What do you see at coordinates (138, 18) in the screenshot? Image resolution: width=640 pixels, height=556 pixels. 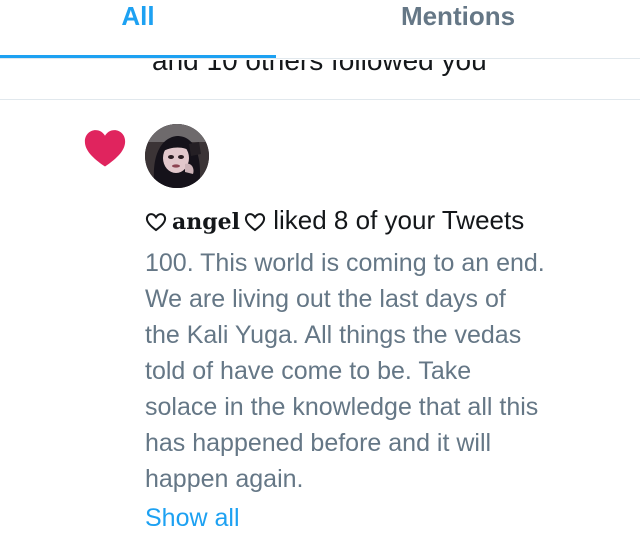 I see `tab-all: All` at bounding box center [138, 18].